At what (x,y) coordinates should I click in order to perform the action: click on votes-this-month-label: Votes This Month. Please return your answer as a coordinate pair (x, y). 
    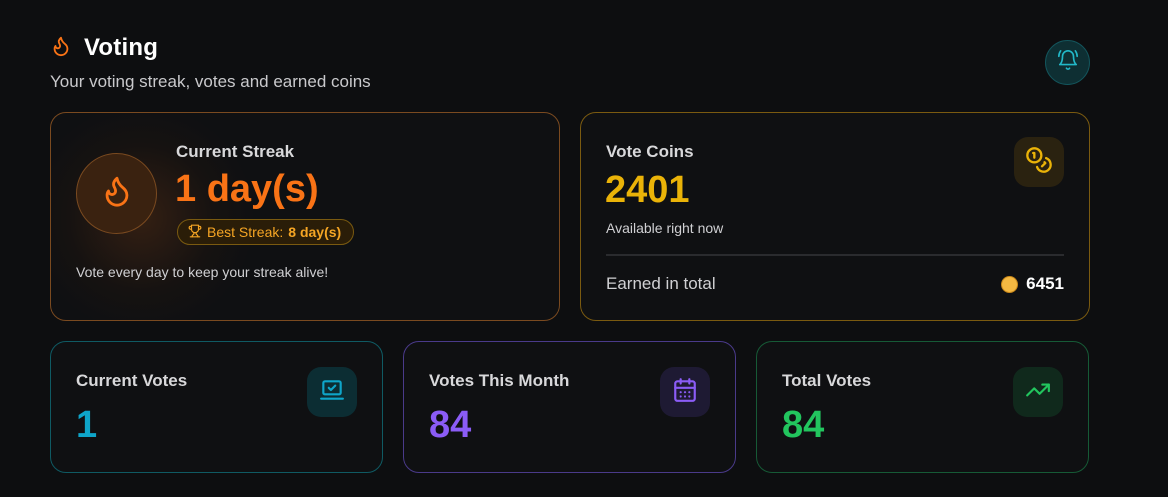
    Looking at the image, I should click on (499, 380).